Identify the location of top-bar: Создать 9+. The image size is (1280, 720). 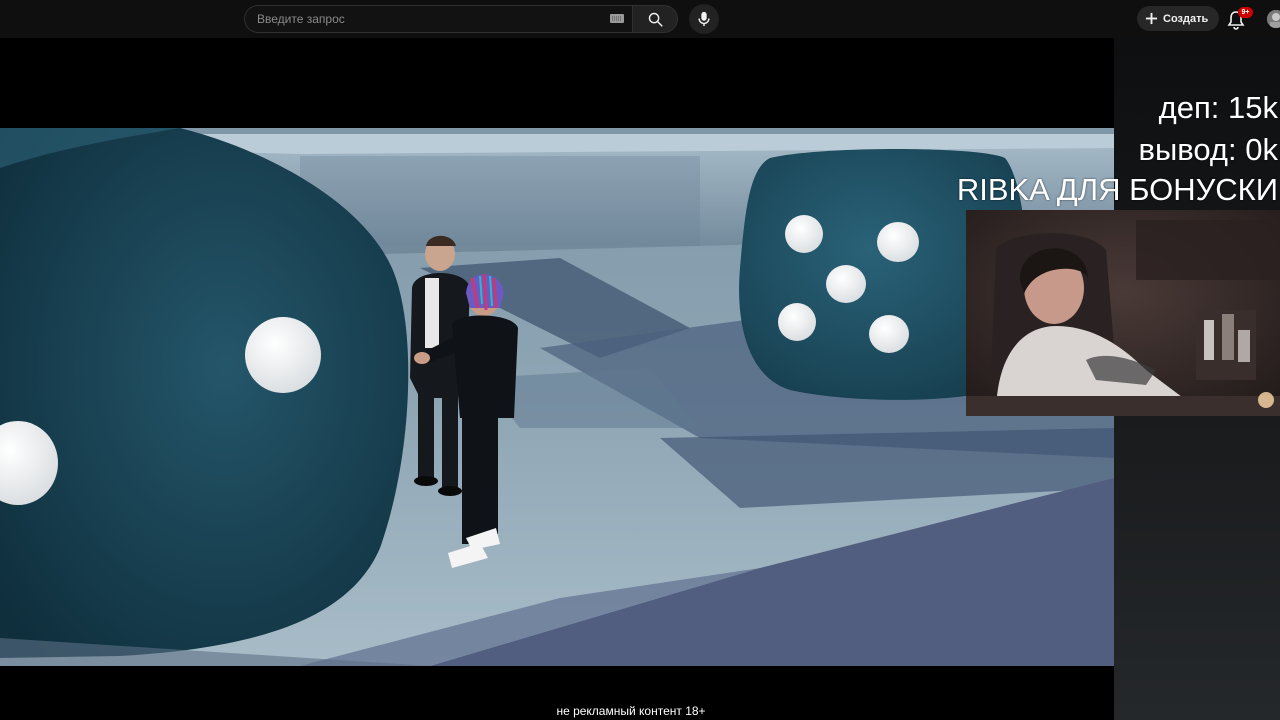
(640, 19).